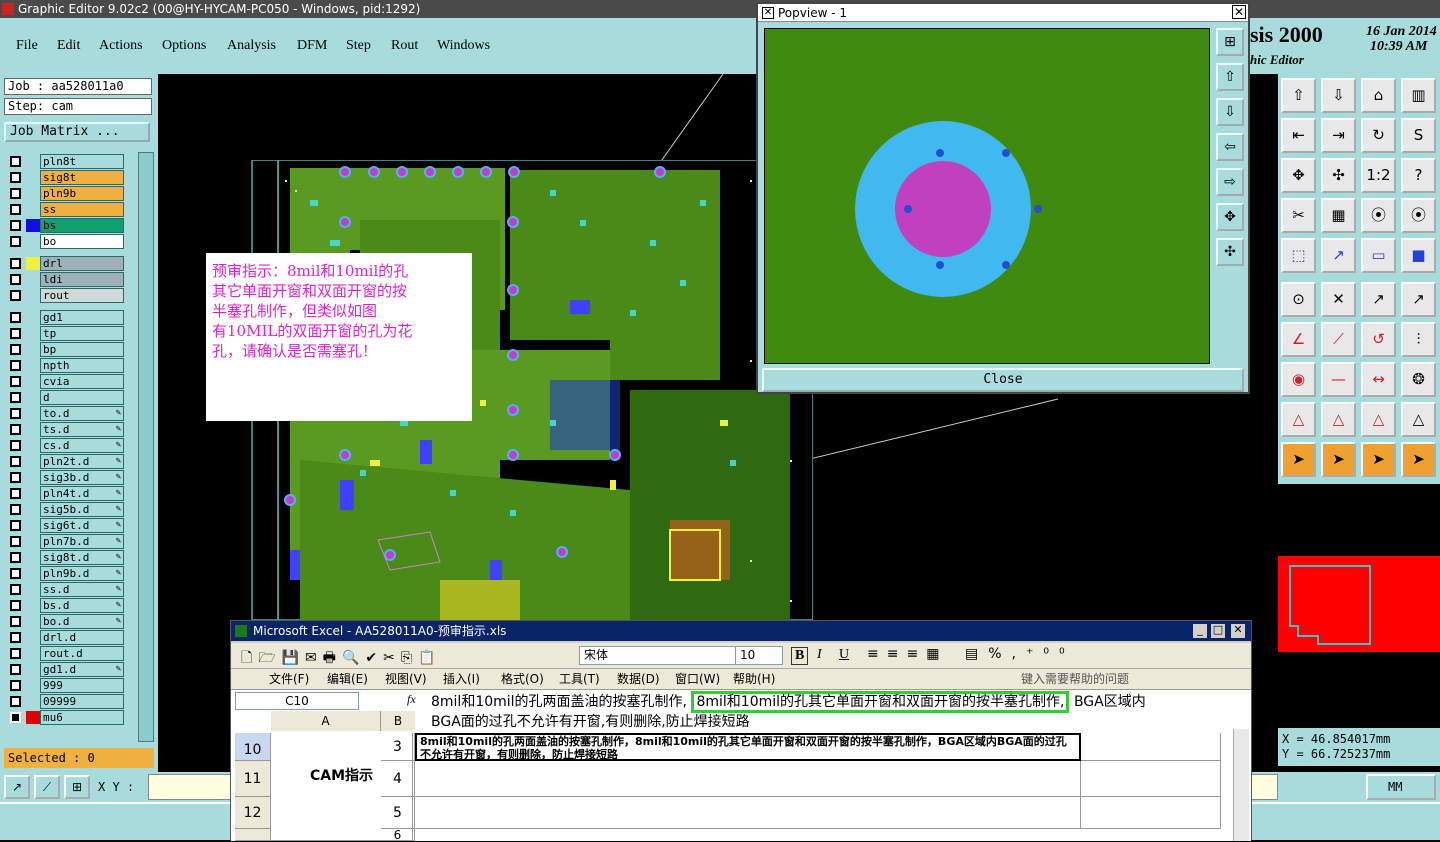 The width and height of the screenshot is (1440, 842). What do you see at coordinates (1378, 175) in the screenshot?
I see `scale-icon: 1:2` at bounding box center [1378, 175].